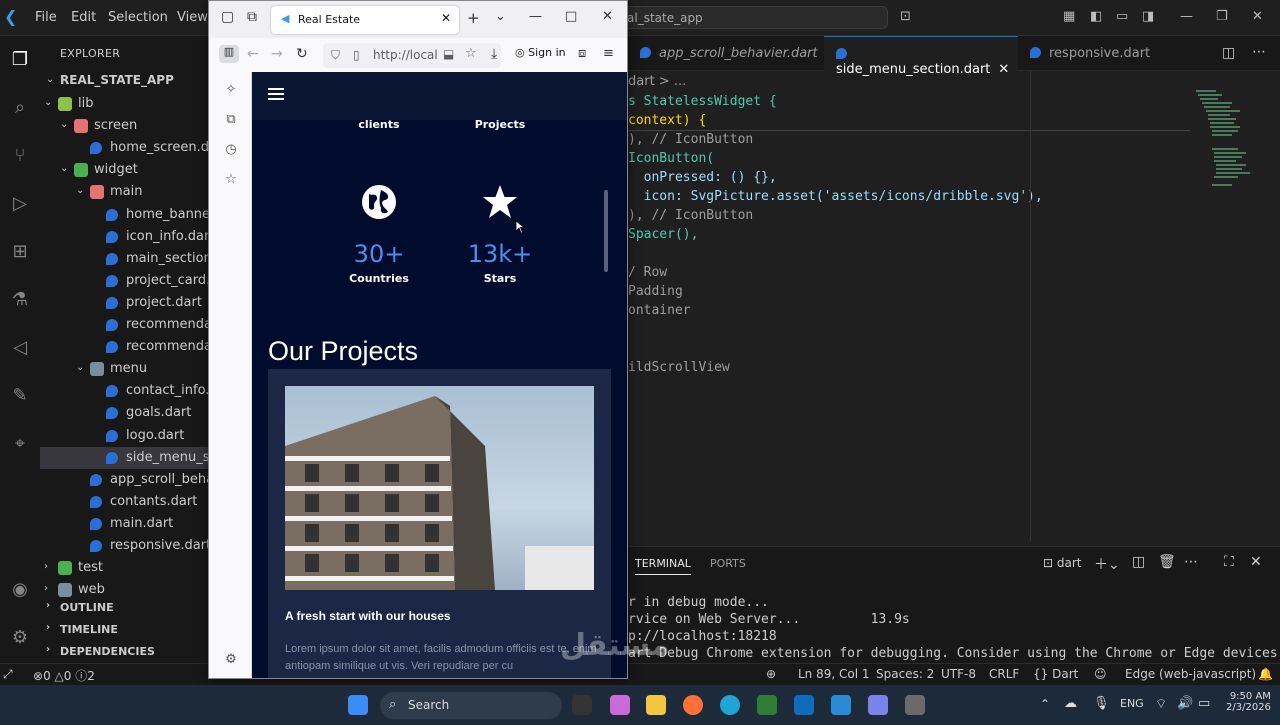  I want to click on source-control-icon: ⑂, so click(20, 156).